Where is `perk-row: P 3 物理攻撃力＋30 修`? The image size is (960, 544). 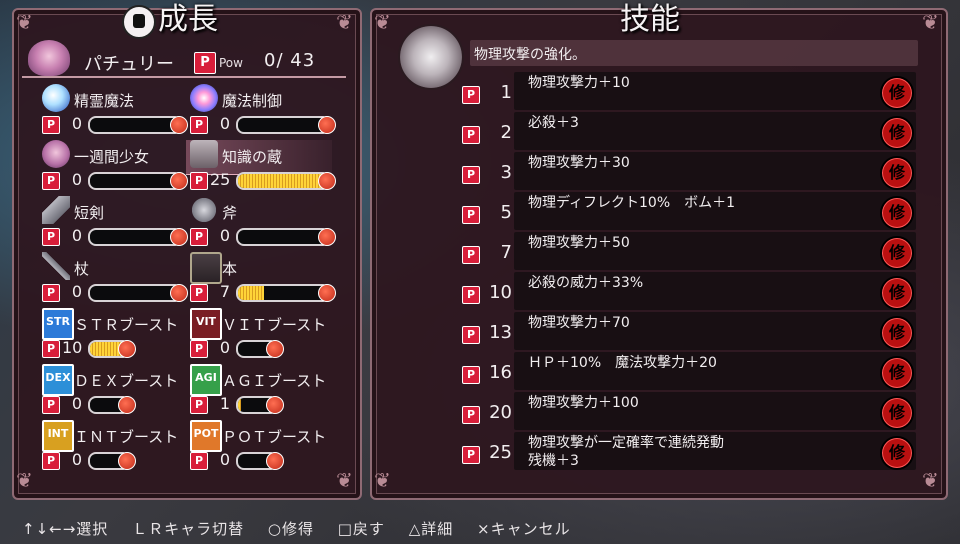 perk-row: P 3 物理攻撃力＋30 修 is located at coordinates (688, 172).